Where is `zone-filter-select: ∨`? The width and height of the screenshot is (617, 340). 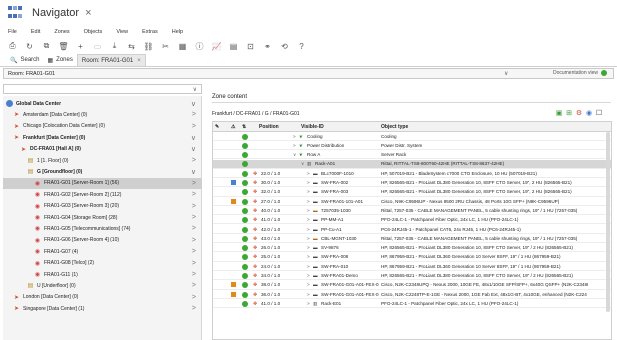 zone-filter-select: ∨ is located at coordinates (102, 89).